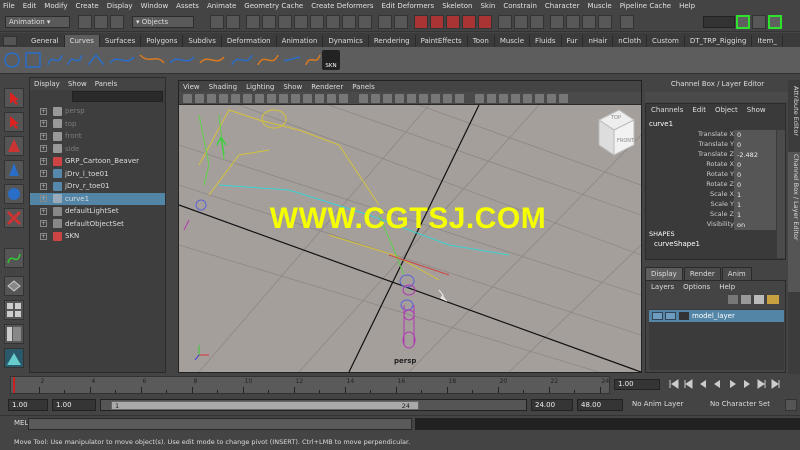 The width and height of the screenshot is (800, 450). What do you see at coordinates (235, 98) in the screenshot?
I see `grid-icon` at bounding box center [235, 98].